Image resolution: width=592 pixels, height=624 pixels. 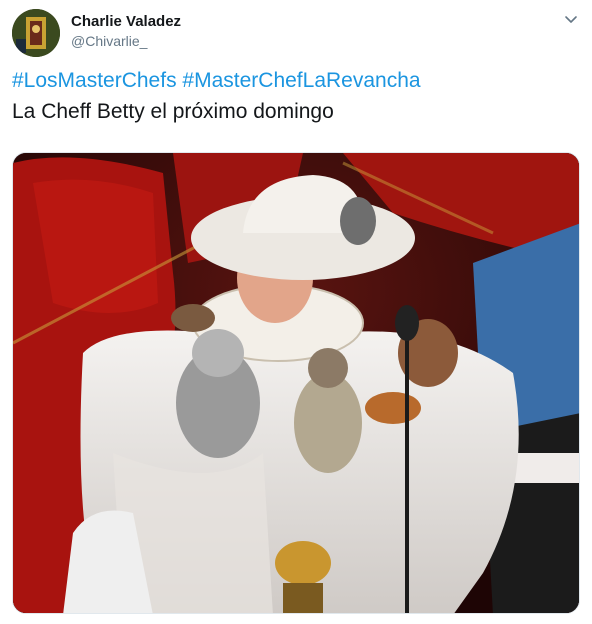 I want to click on user-handle: @Chivarlie_, so click(x=109, y=41).